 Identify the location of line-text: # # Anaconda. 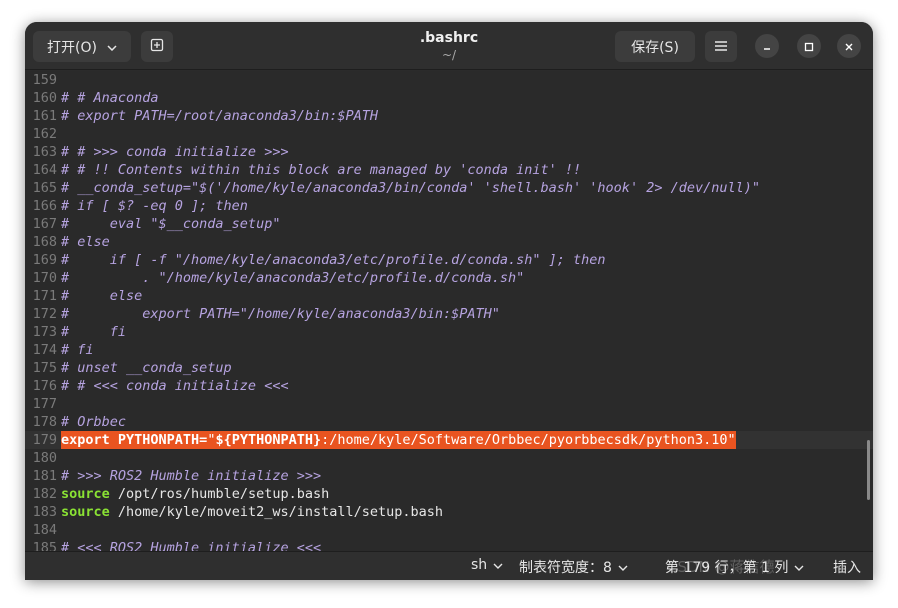
(110, 98).